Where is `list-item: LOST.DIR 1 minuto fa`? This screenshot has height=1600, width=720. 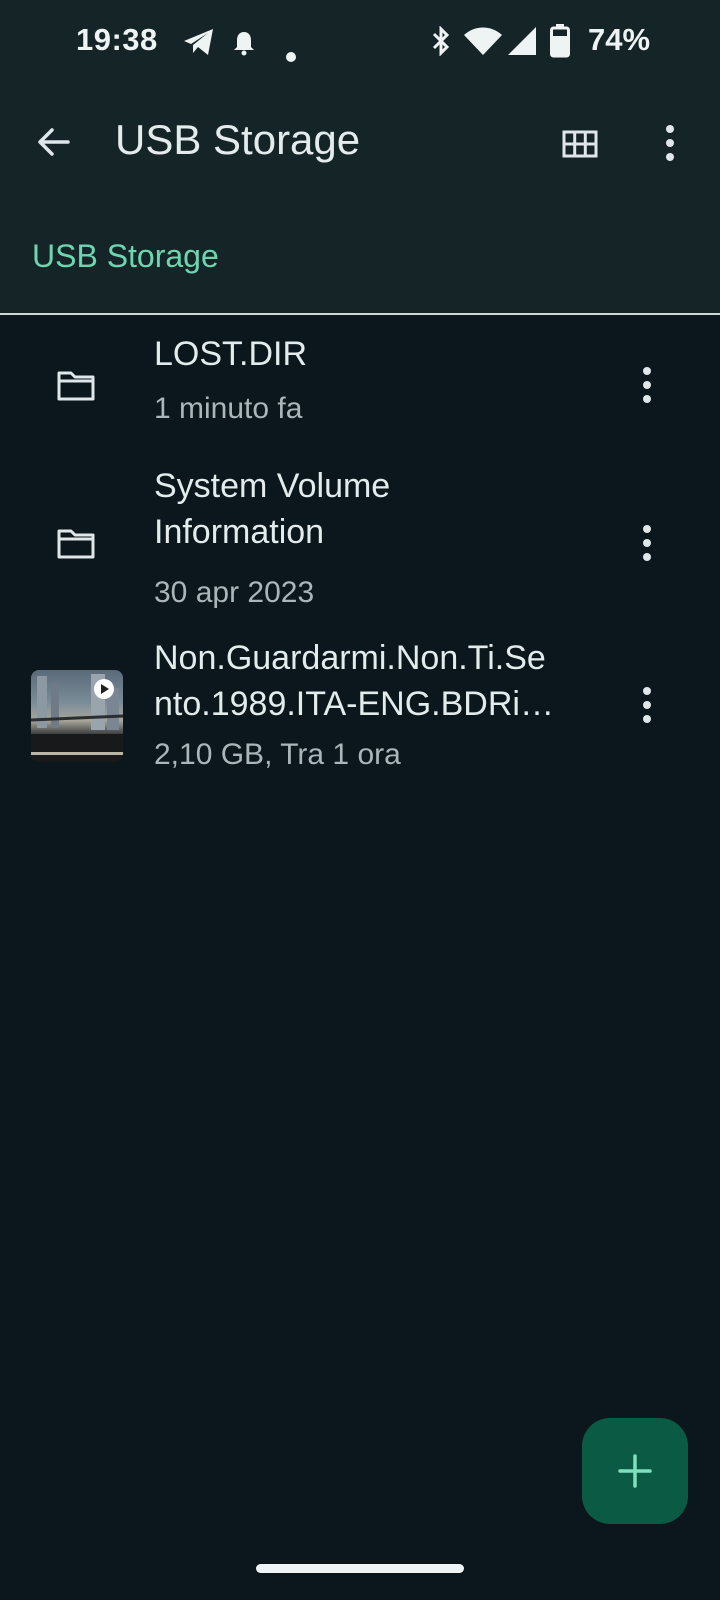 list-item: LOST.DIR 1 minuto fa is located at coordinates (360, 393).